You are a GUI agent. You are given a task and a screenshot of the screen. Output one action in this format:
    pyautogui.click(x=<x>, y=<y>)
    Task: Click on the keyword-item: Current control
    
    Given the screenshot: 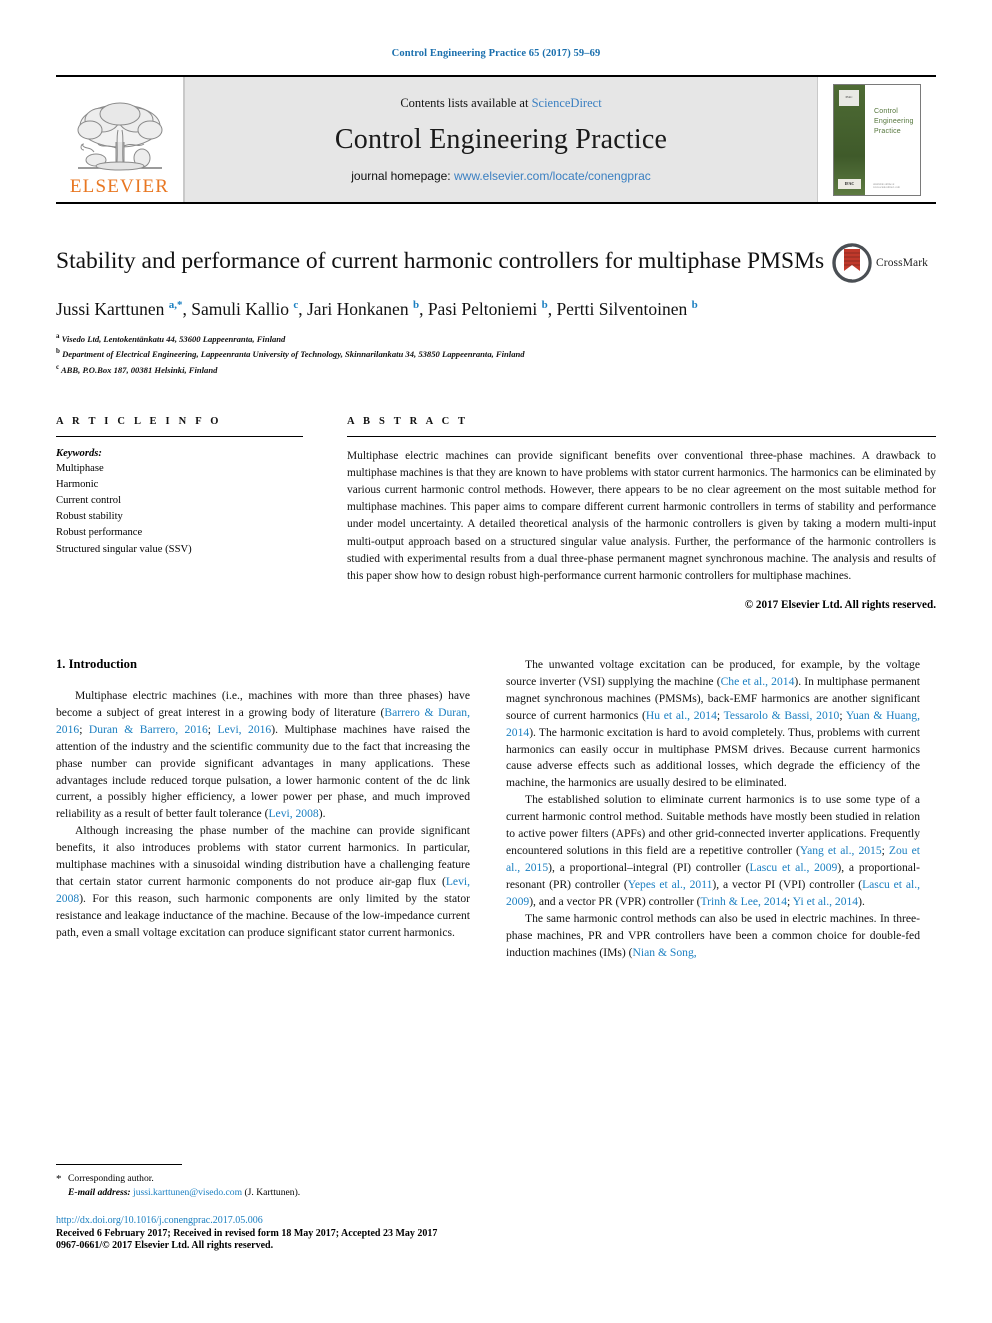 What is the action you would take?
    pyautogui.click(x=89, y=501)
    